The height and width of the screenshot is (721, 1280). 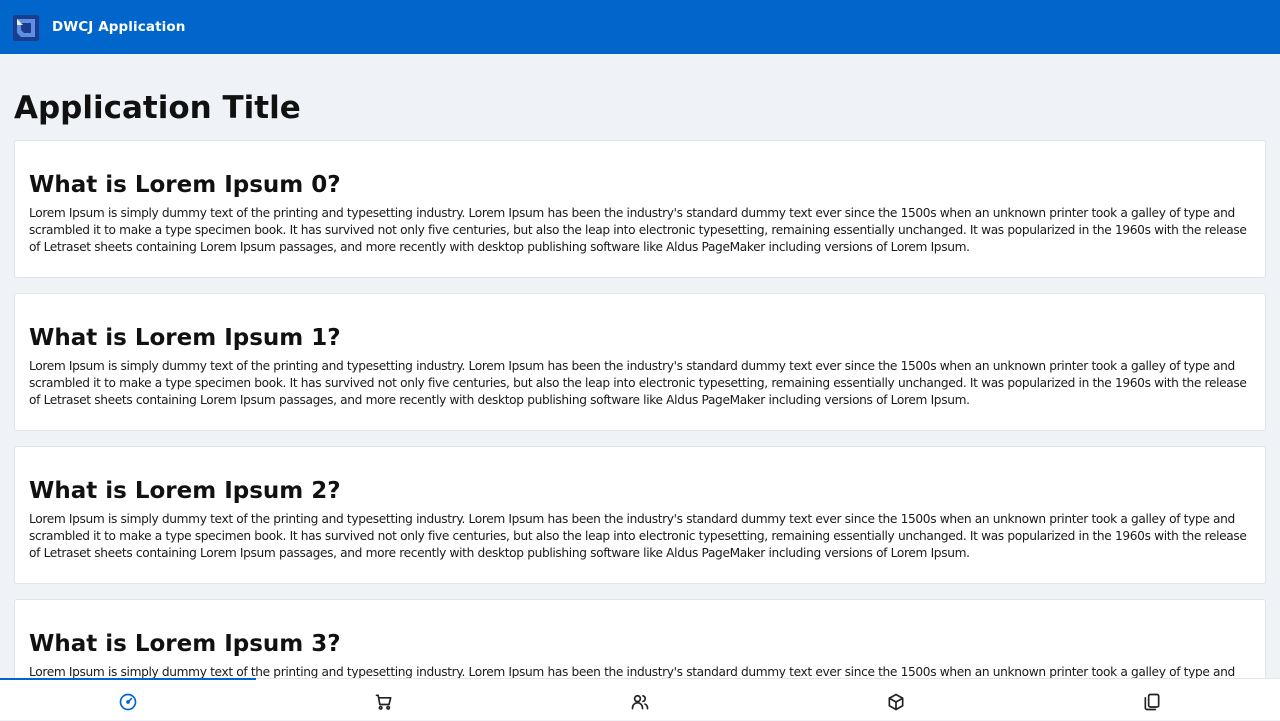 I want to click on nav-item-products, so click(x=896, y=700).